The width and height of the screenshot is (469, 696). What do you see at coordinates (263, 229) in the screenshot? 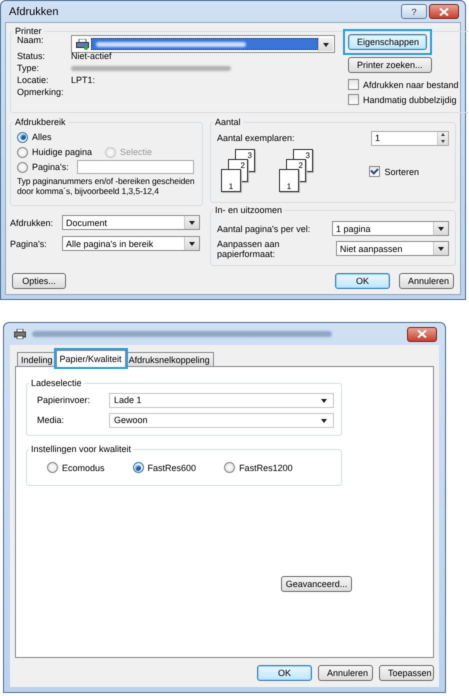
I see `field-label: Aantal pagina's per vel:` at bounding box center [263, 229].